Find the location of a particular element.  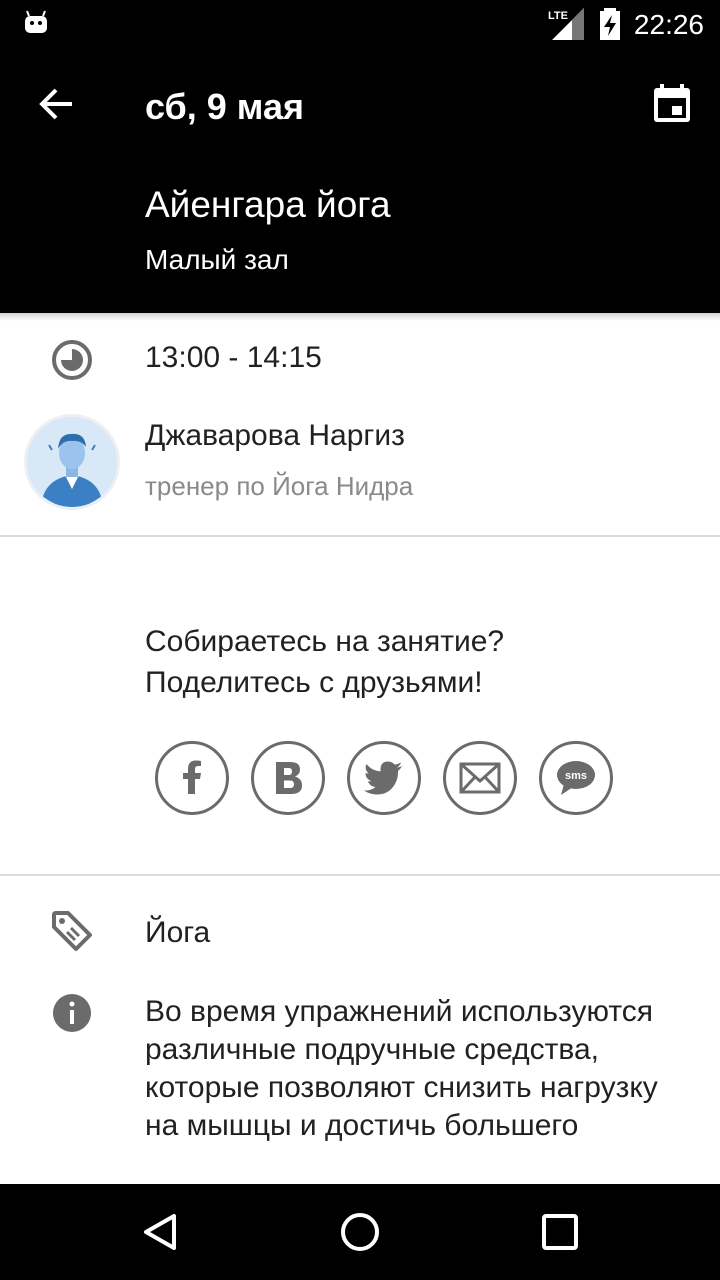

status-bar: LTE 22:26 is located at coordinates (360, 24).